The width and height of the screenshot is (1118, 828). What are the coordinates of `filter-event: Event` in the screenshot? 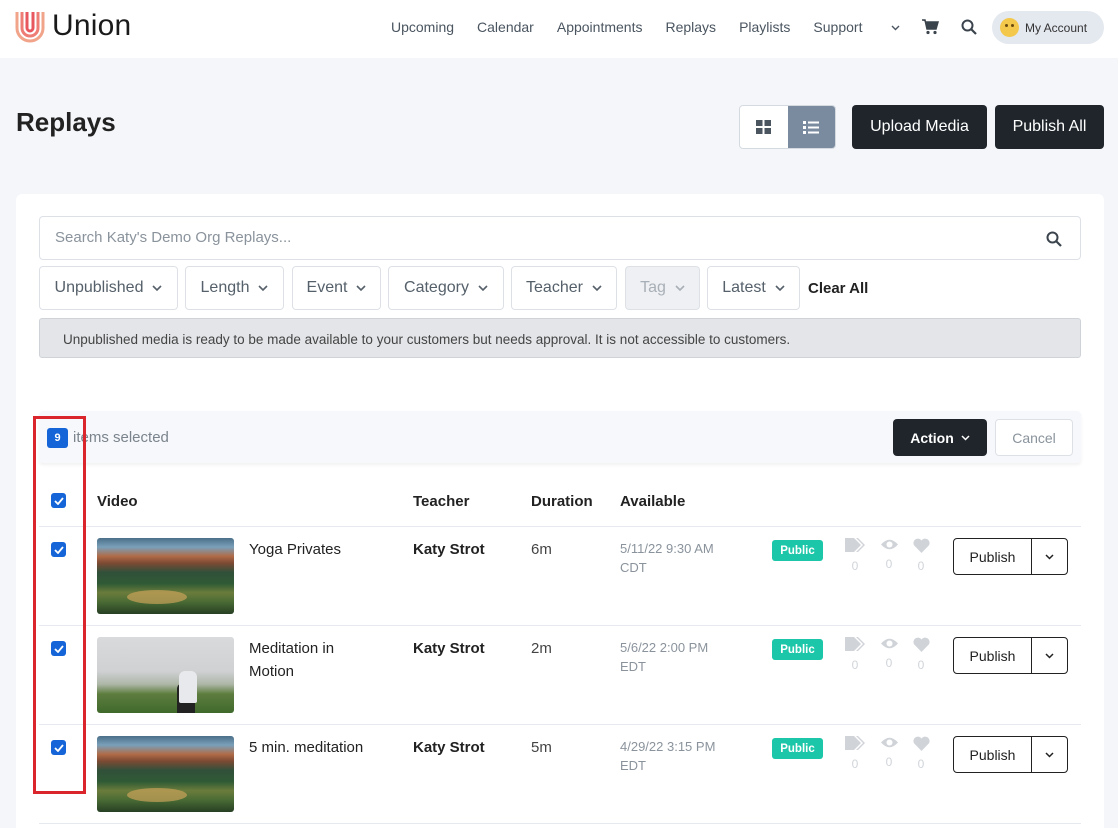 It's located at (336, 288).